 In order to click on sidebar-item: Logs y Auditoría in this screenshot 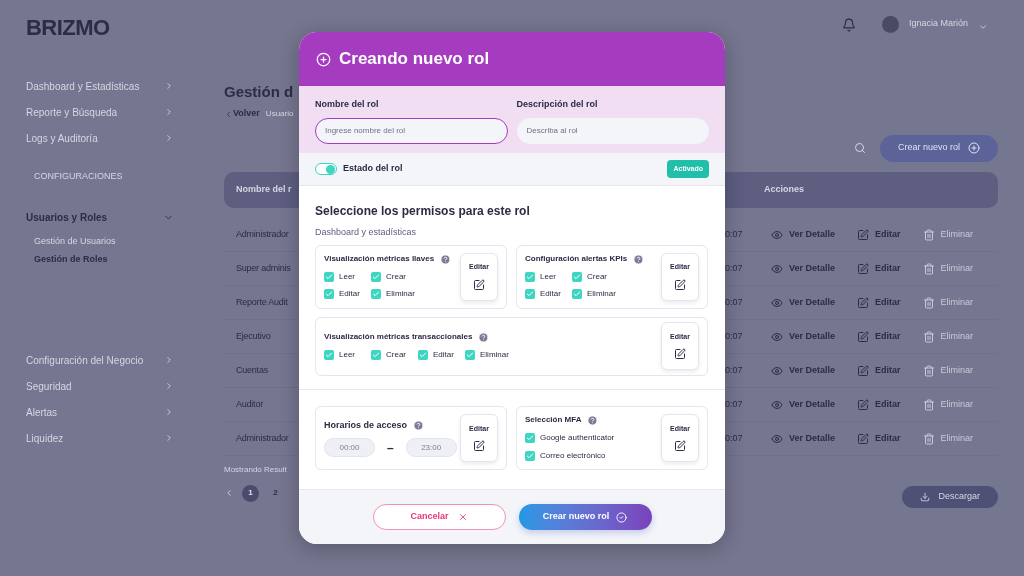, I will do `click(100, 138)`.